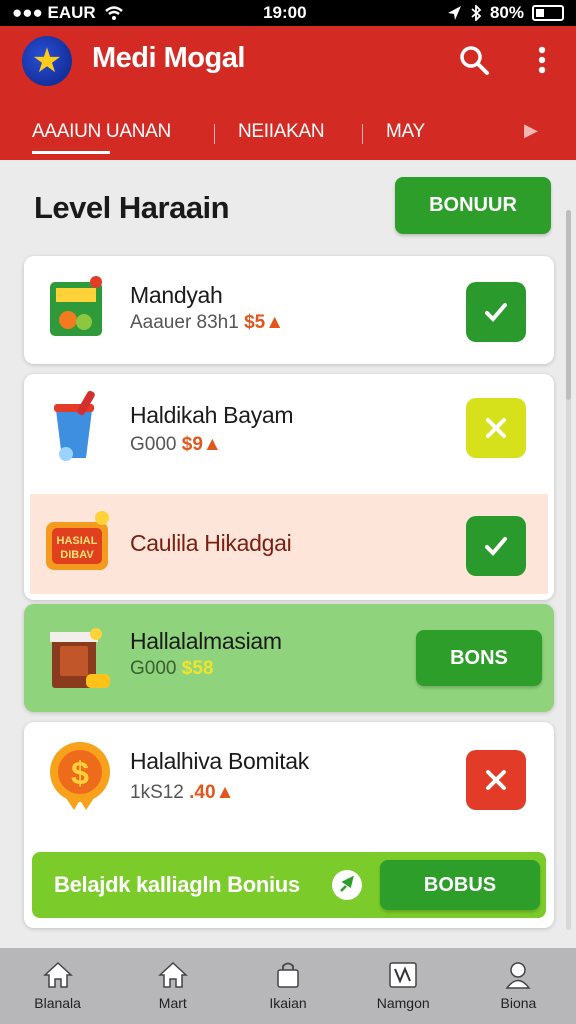  What do you see at coordinates (518, 975) in the screenshot?
I see `person-icon` at bounding box center [518, 975].